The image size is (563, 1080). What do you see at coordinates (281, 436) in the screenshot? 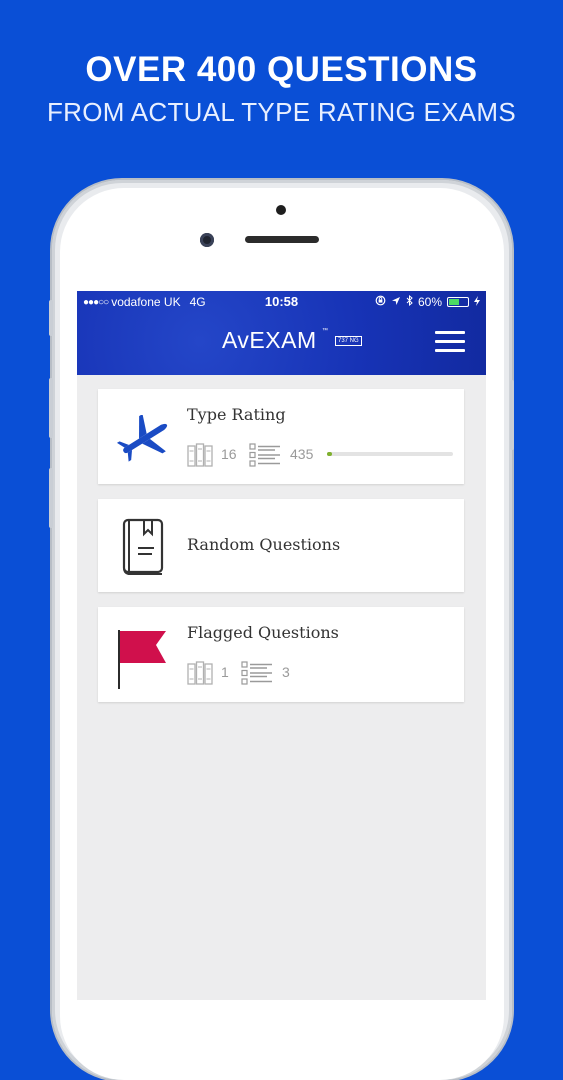
I see `type-rating-card: Type Rating 16 435` at bounding box center [281, 436].